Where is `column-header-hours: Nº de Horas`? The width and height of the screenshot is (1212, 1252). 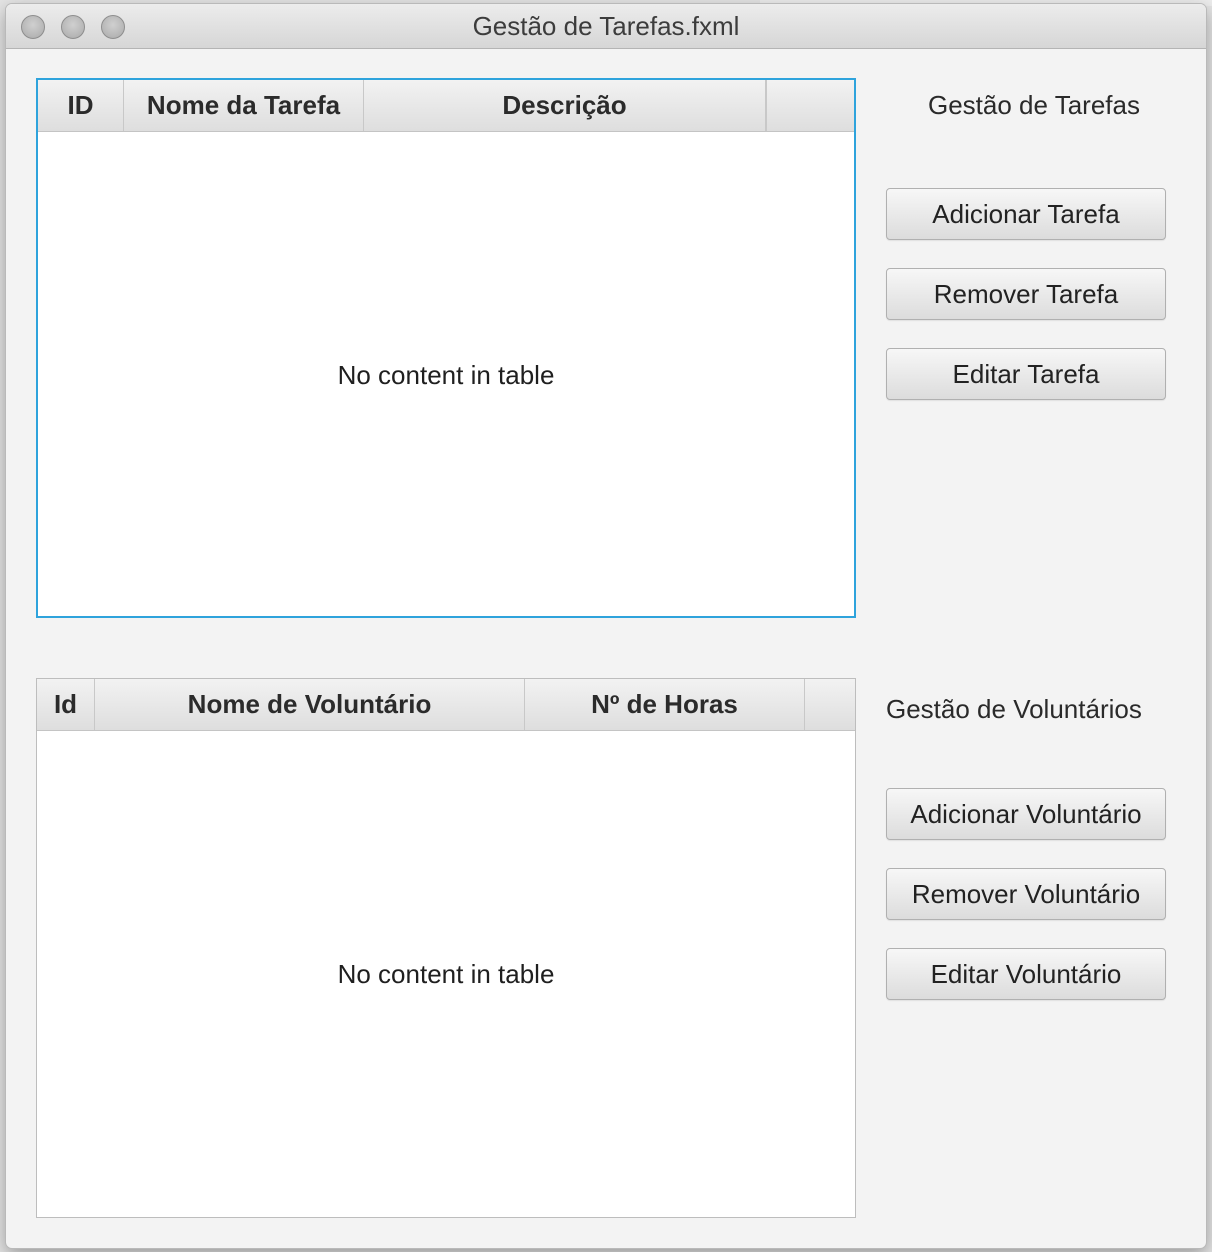
column-header-hours: Nº de Horas is located at coordinates (665, 704).